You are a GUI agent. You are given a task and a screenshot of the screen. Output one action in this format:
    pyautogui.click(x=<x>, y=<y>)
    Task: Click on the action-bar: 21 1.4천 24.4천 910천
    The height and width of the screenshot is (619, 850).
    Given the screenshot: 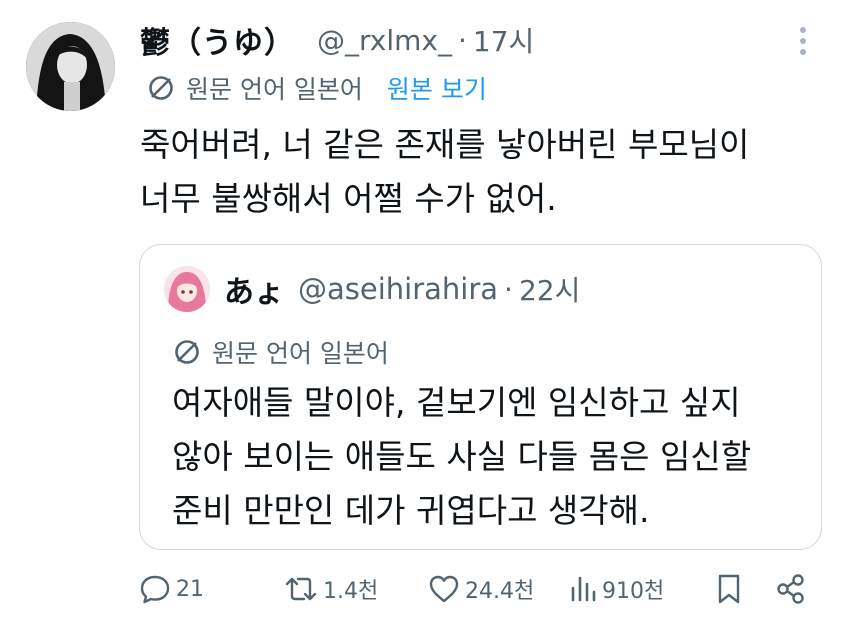 What is the action you would take?
    pyautogui.click(x=425, y=589)
    